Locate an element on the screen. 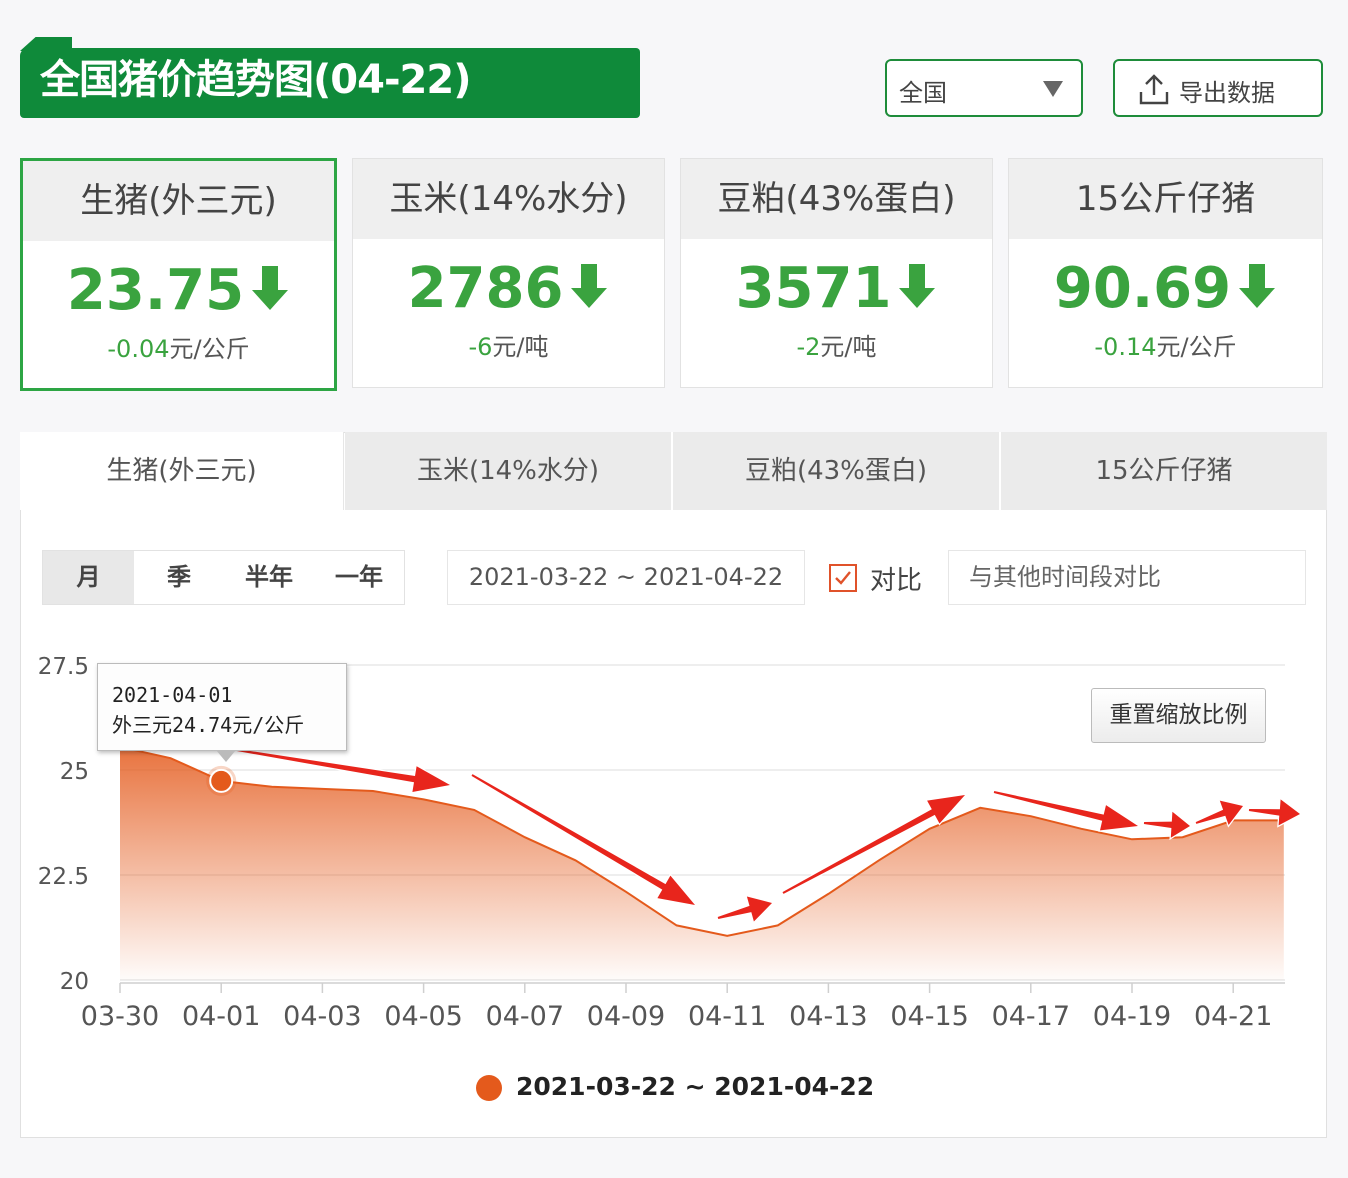 This screenshot has height=1178, width=1348. x-tick-label: 04-07 is located at coordinates (525, 1016).